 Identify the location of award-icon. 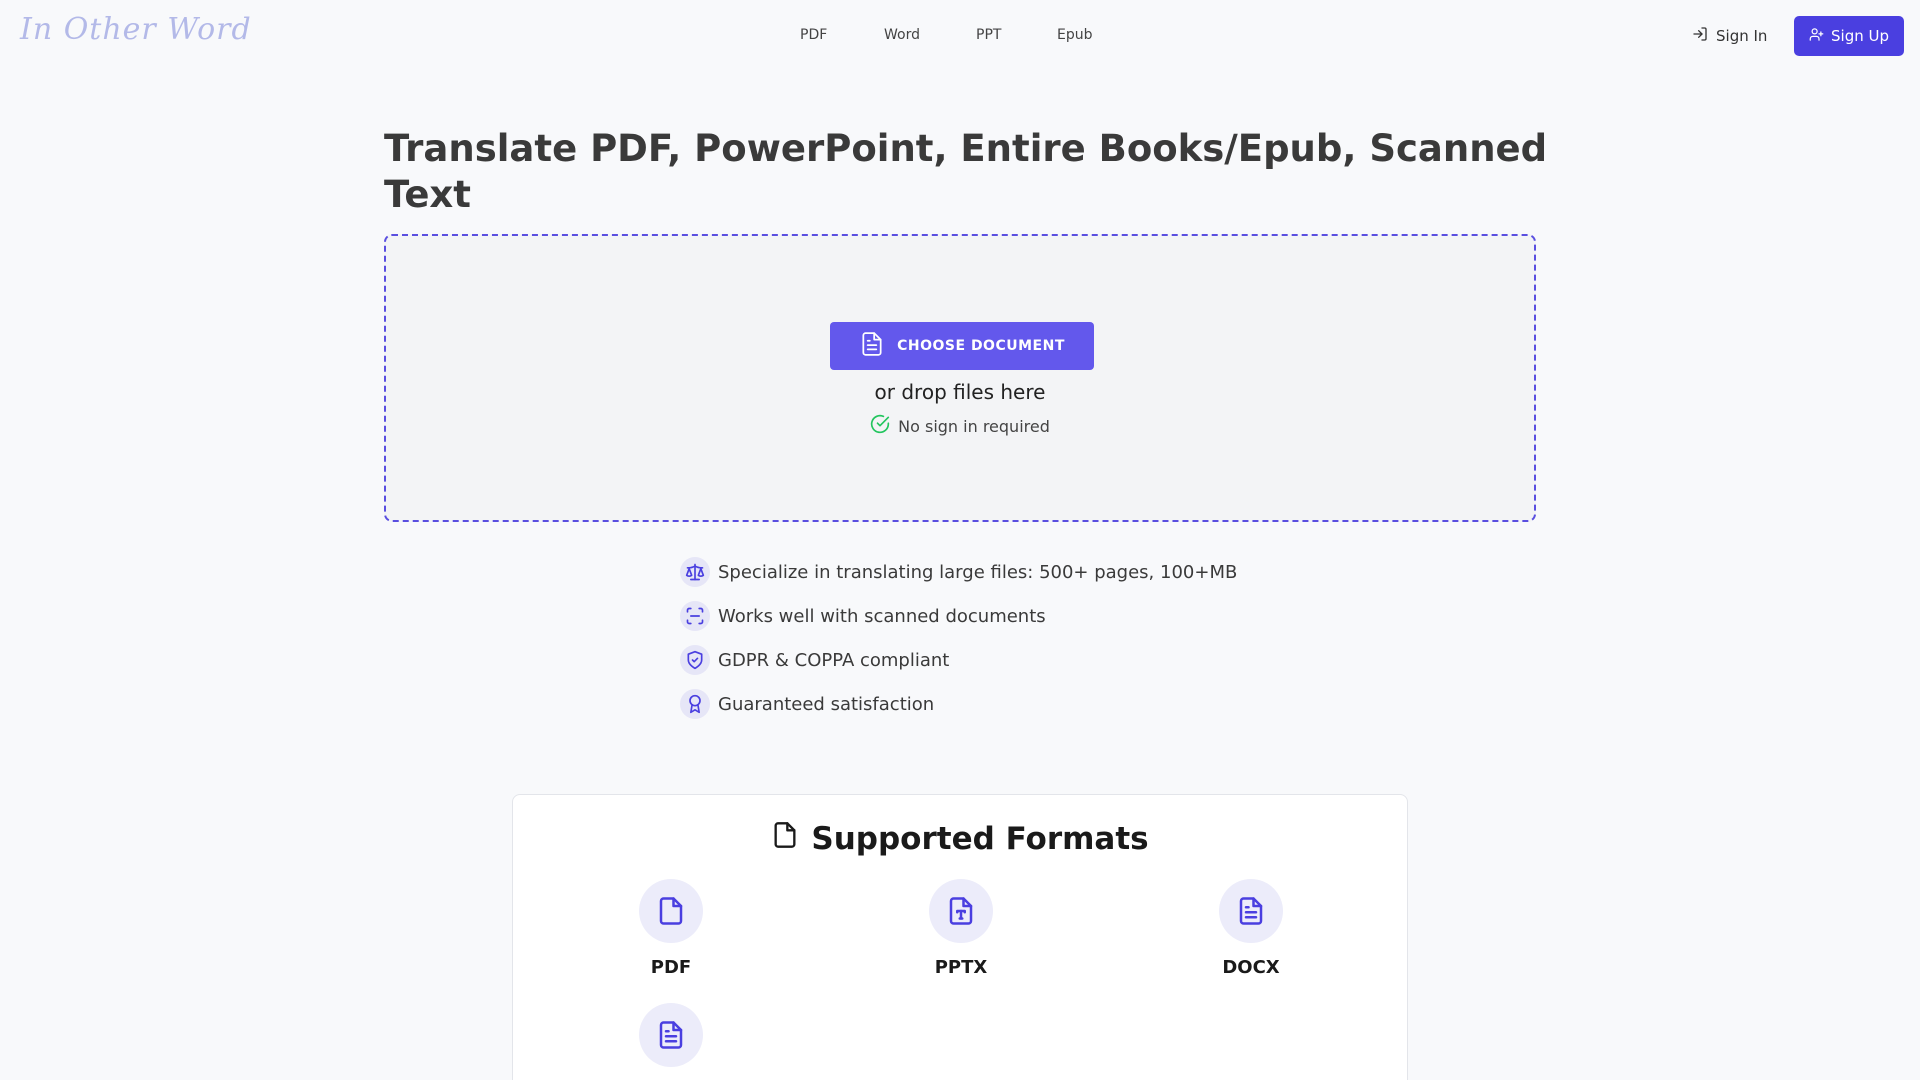
(695, 704).